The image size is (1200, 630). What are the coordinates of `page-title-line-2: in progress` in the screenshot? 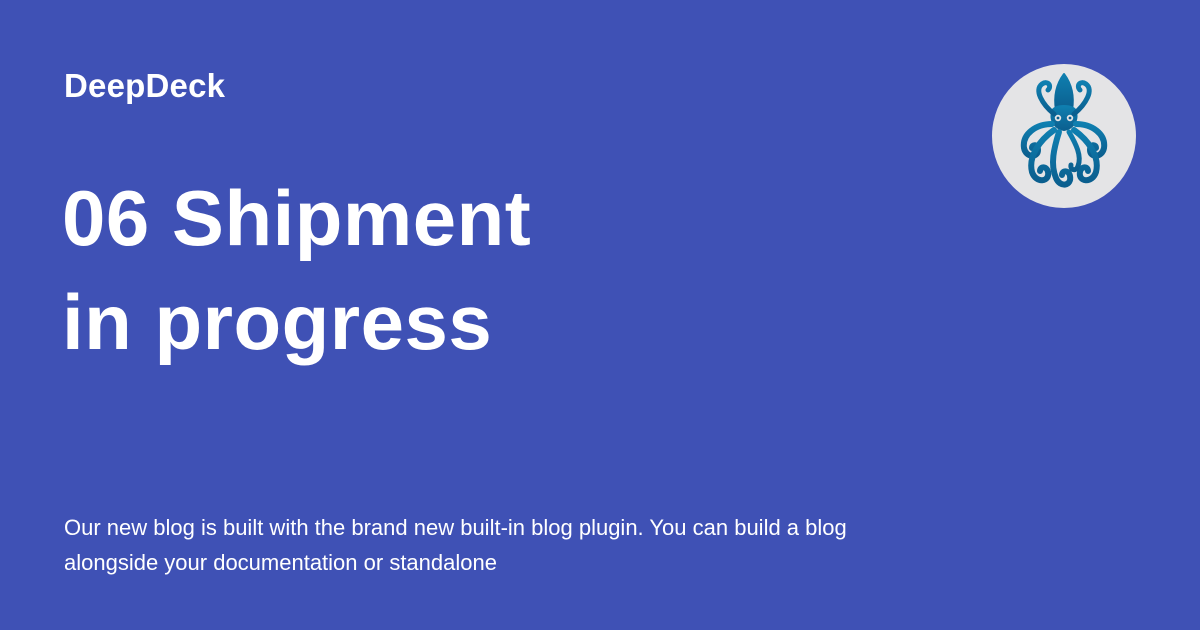 It's located at (277, 322).